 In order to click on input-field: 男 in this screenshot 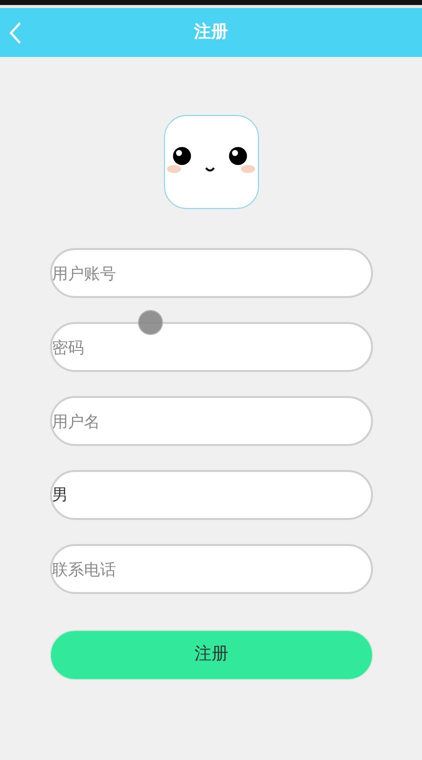, I will do `click(211, 495)`.